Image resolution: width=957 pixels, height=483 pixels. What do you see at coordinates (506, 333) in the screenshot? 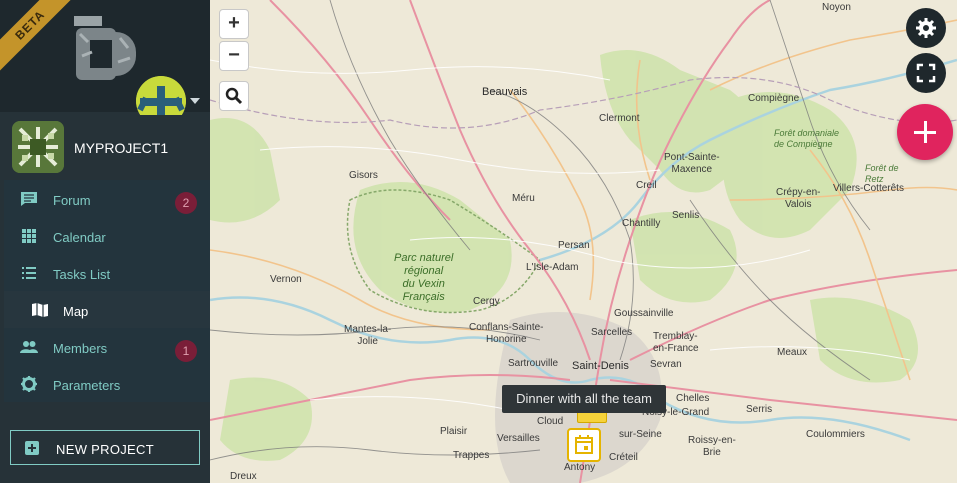
I see `place-label: Conflans-Sainte- Honorine` at bounding box center [506, 333].